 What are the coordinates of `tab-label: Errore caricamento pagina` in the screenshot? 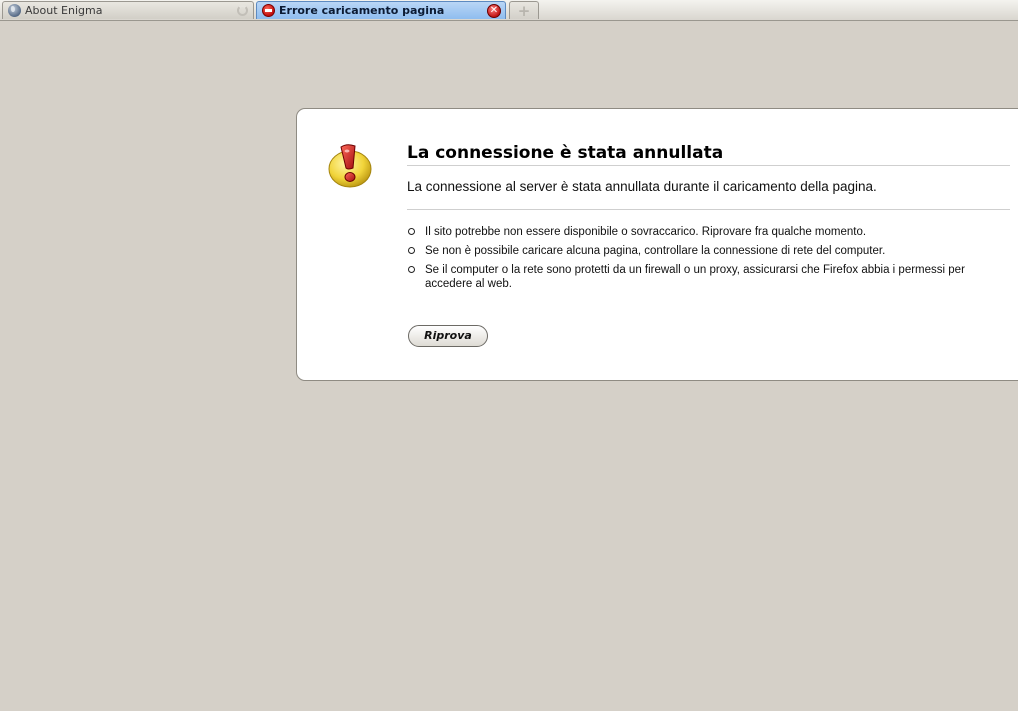 It's located at (362, 10).